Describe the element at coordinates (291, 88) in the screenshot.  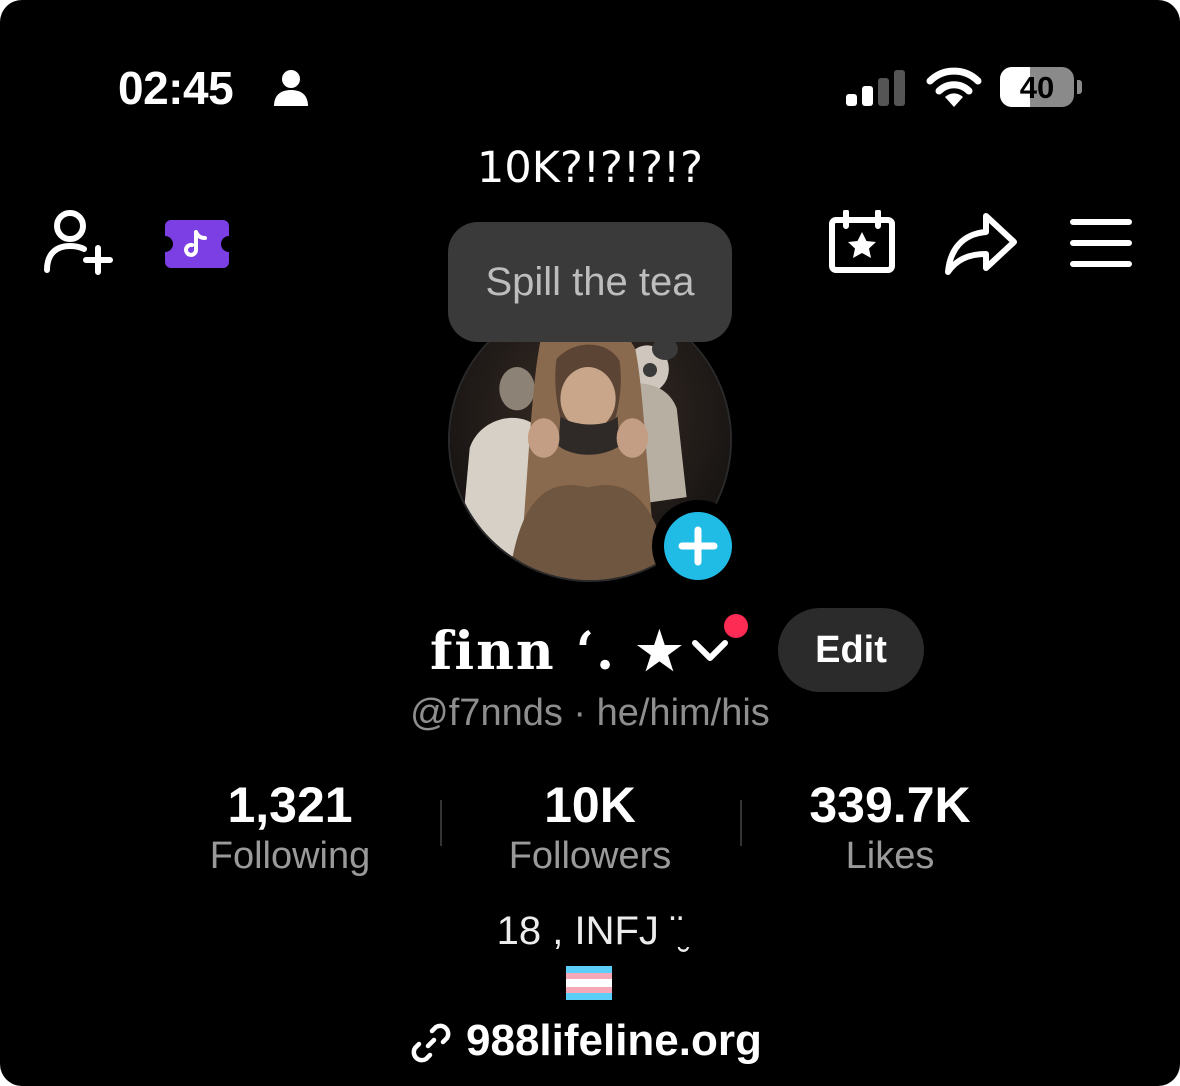
I see `person-icon` at that location.